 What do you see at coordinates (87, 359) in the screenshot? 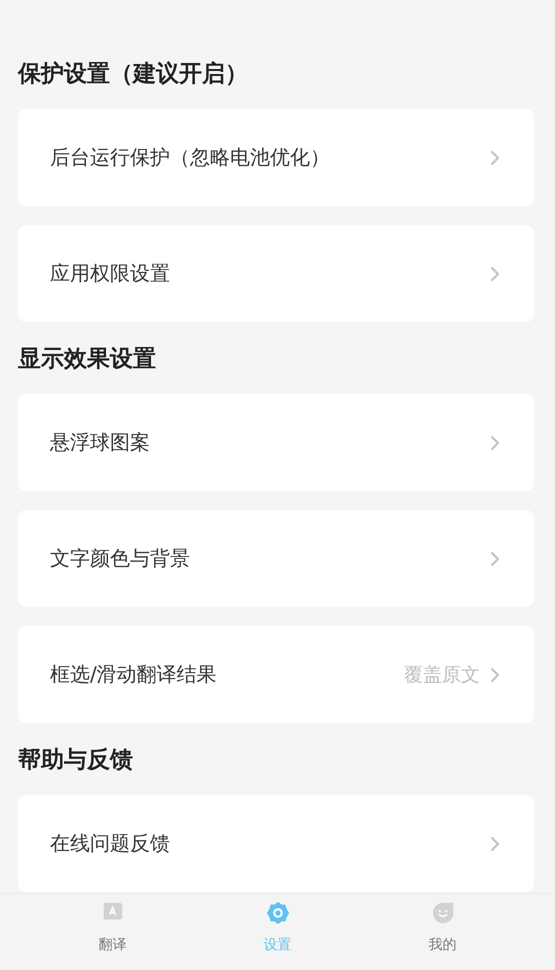
I see `section-title: 显示效果设置` at bounding box center [87, 359].